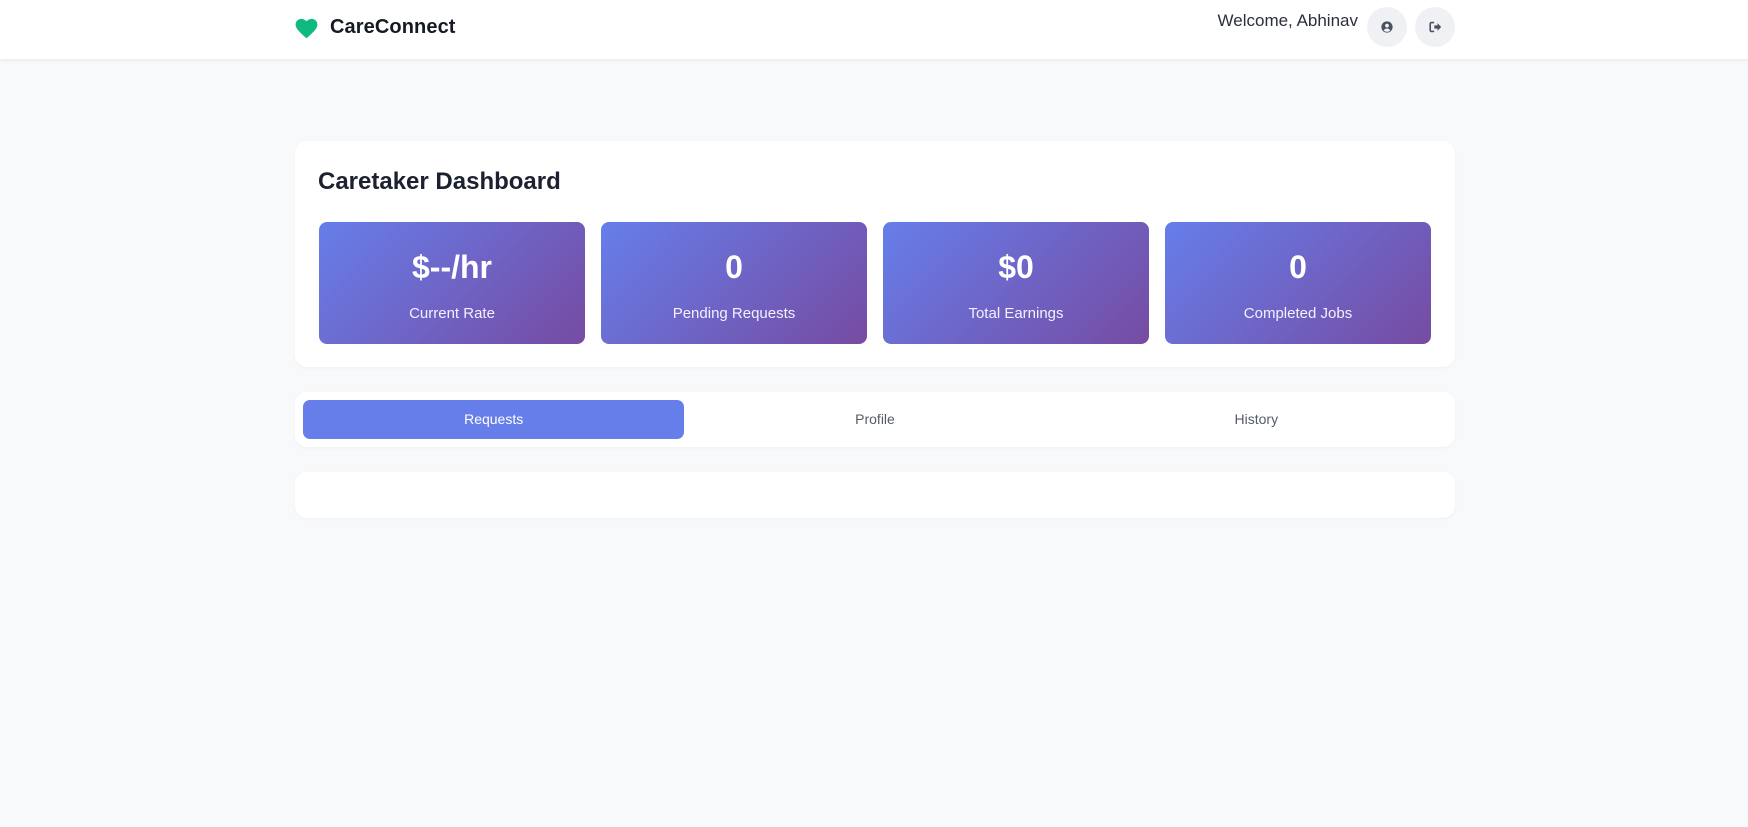 This screenshot has width=1748, height=827. I want to click on tab-profile: Profile, so click(874, 419).